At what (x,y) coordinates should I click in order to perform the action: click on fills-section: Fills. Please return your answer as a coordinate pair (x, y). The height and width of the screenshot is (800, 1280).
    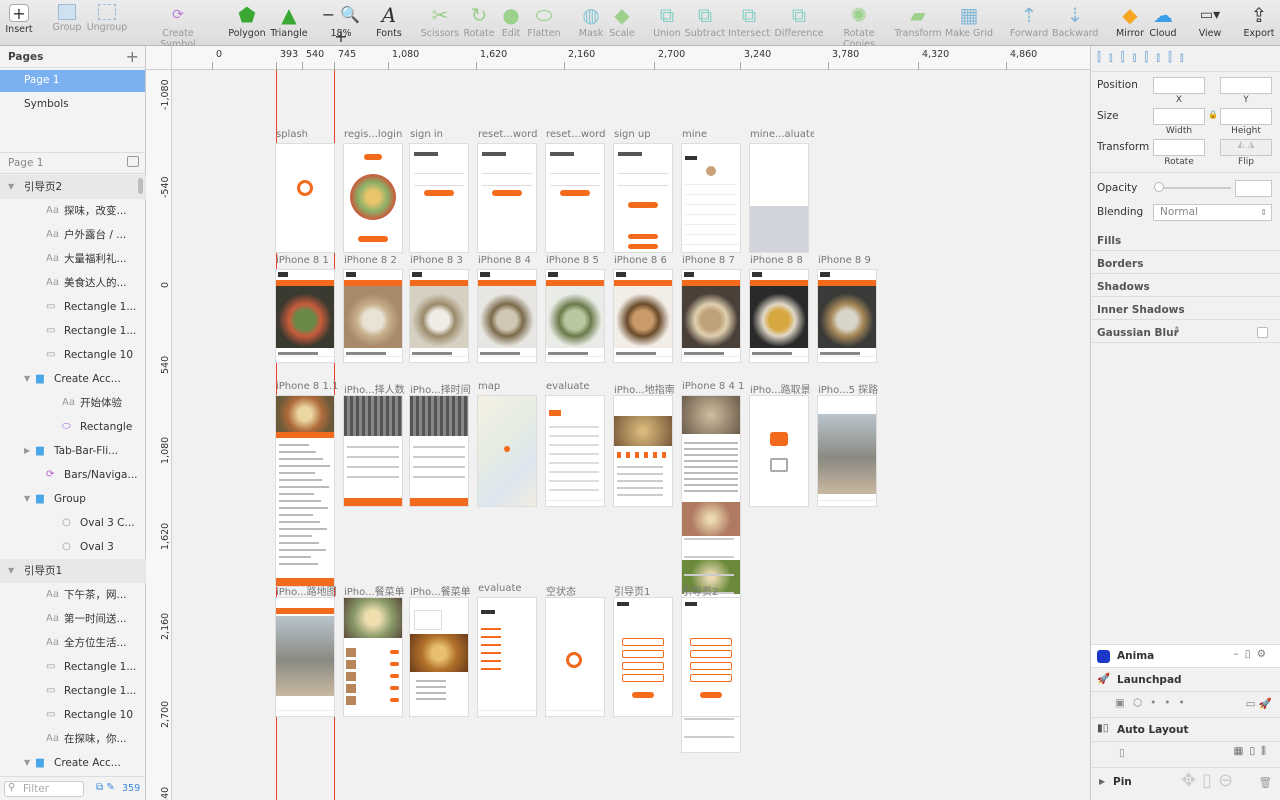
    Looking at the image, I should click on (1185, 239).